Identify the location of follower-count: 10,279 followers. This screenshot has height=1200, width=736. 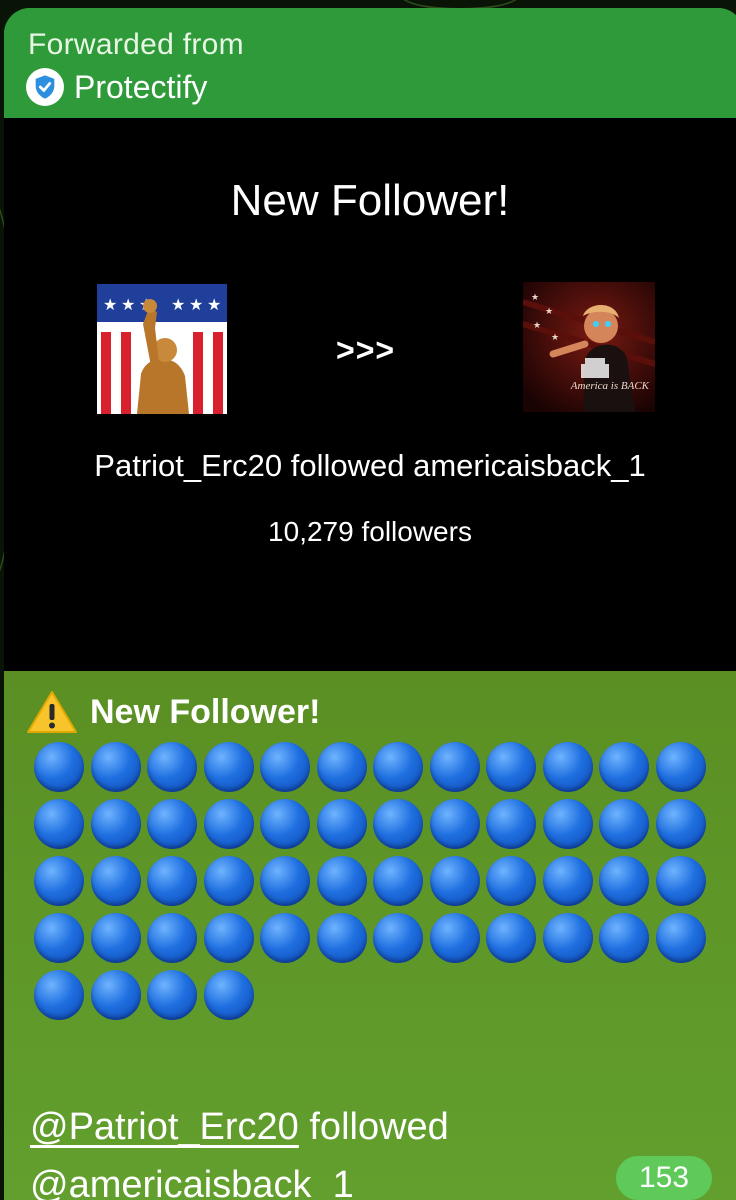
(370, 531).